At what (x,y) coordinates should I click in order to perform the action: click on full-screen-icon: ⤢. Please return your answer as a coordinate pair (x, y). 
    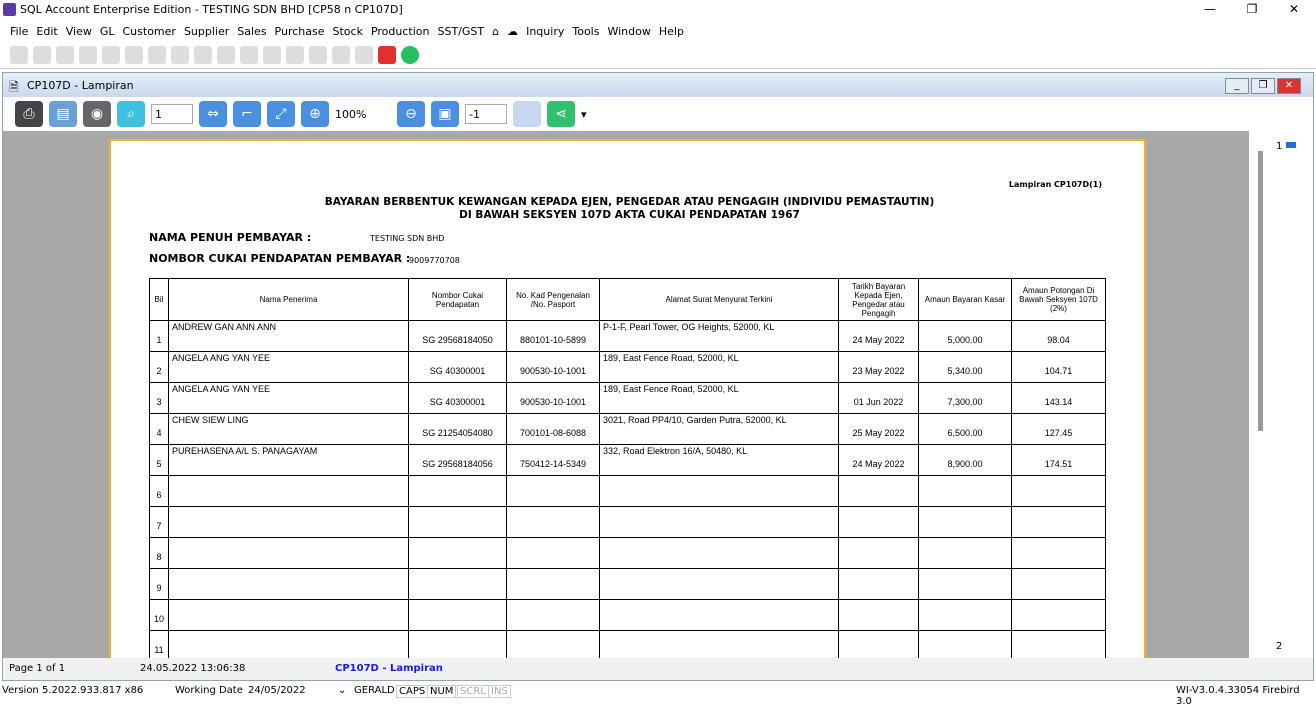
    Looking at the image, I should click on (281, 114).